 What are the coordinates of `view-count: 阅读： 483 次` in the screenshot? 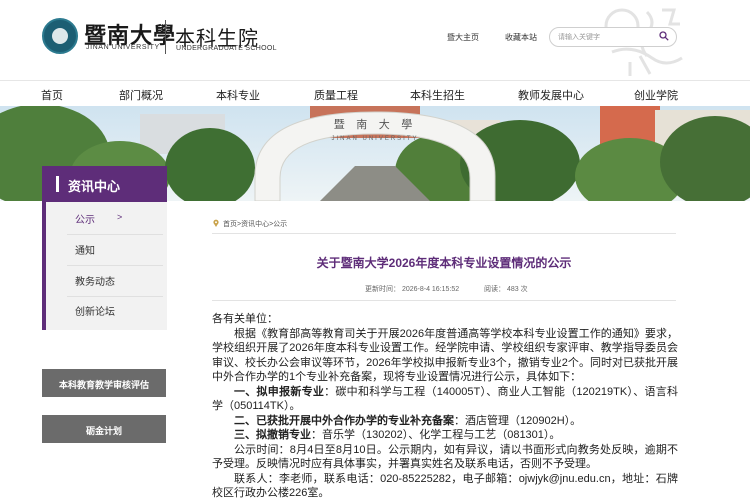 It's located at (506, 289).